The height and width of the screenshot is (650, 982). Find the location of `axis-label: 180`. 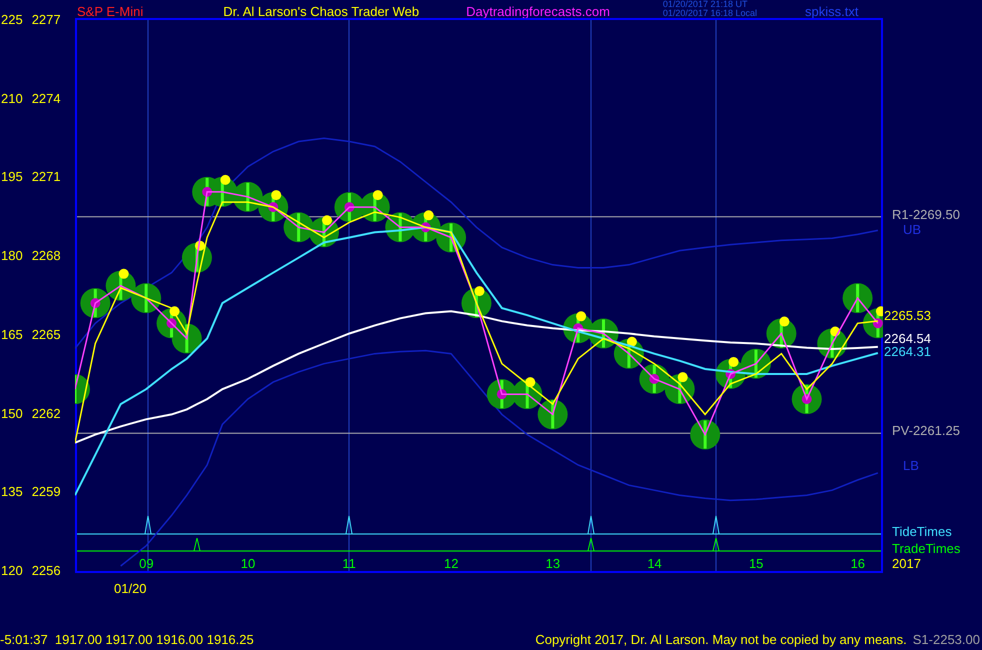

axis-label: 180 is located at coordinates (12, 256).